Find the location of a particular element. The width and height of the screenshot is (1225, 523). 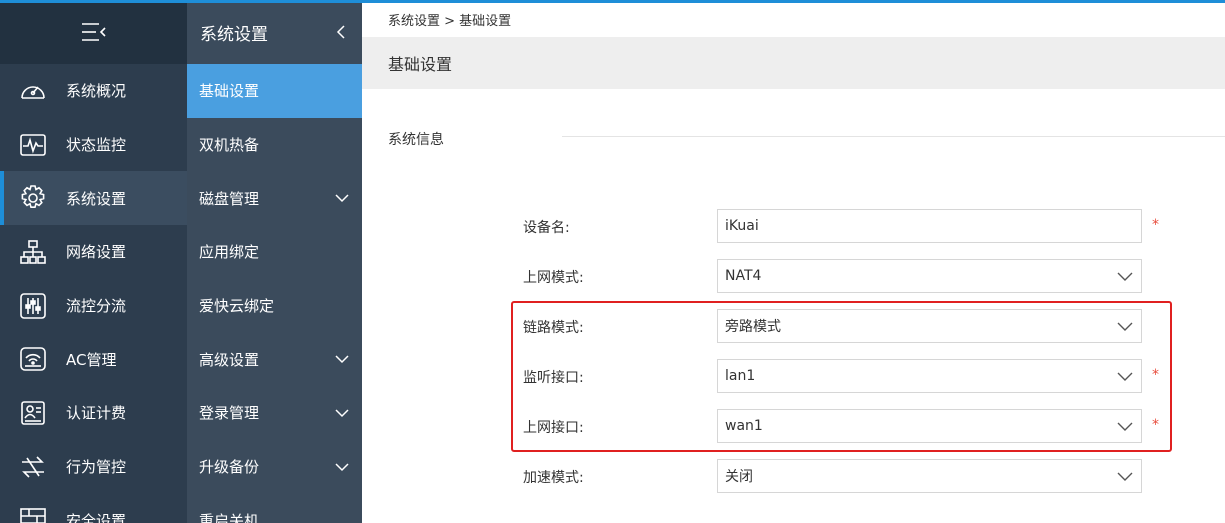

device-name-input: iKuai is located at coordinates (929, 226).